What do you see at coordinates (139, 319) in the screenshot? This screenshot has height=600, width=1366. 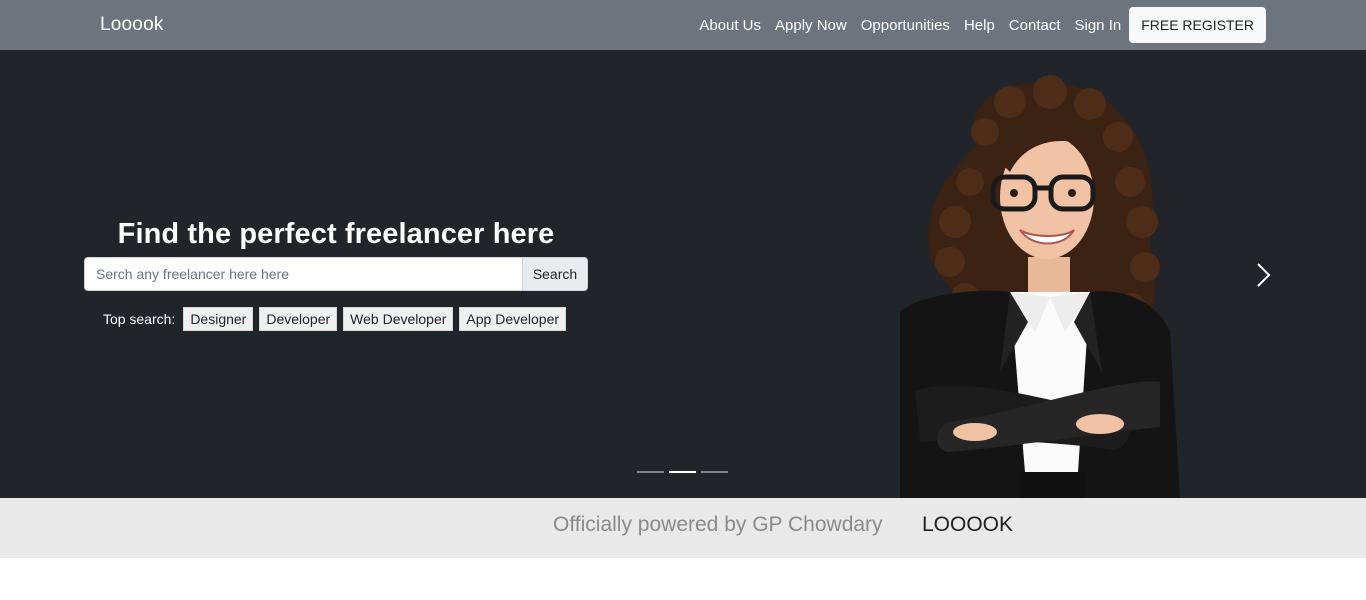 I see `top-search-label: Top search:` at bounding box center [139, 319].